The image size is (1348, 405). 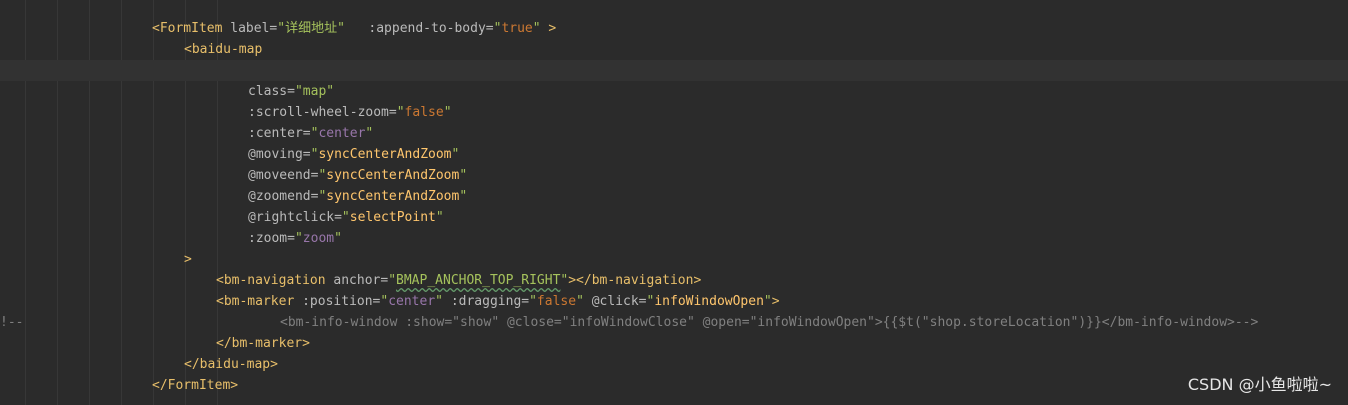 I want to click on tag-token: ></bm-navigation>, so click(x=635, y=280).